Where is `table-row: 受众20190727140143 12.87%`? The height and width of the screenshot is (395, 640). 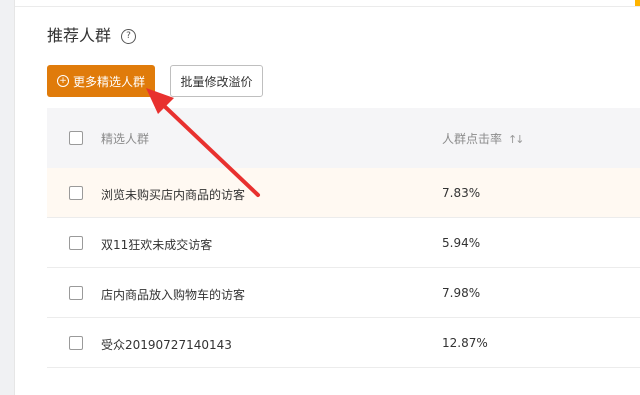
table-row: 受众20190727140143 12.87% is located at coordinates (343, 343).